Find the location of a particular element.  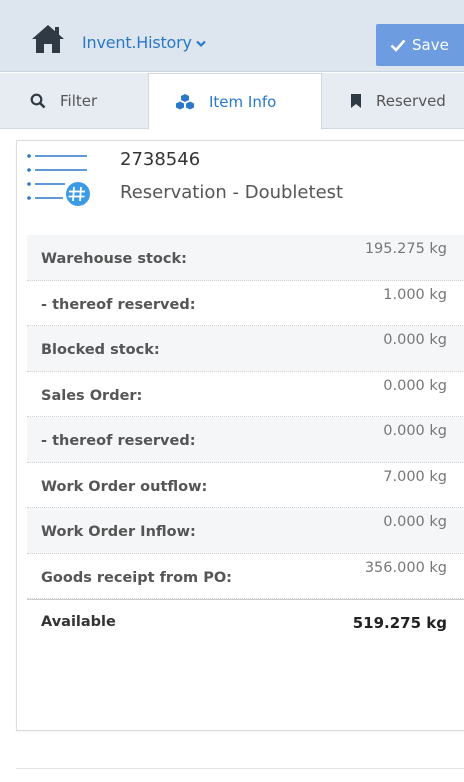

row-value: 7.000 kg is located at coordinates (415, 476).